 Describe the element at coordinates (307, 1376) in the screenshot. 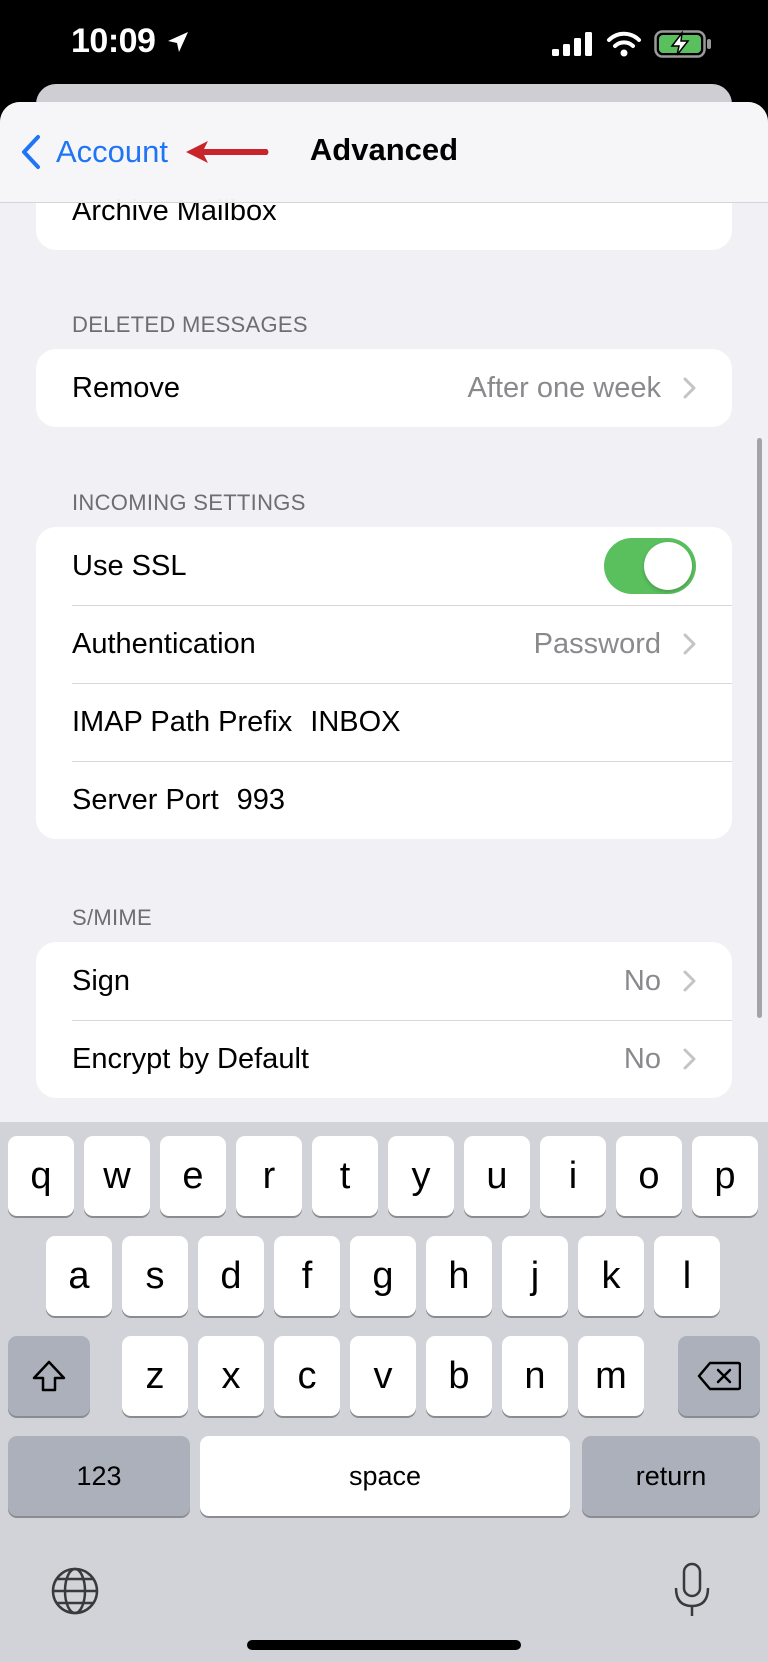

I see `key-c: c` at that location.